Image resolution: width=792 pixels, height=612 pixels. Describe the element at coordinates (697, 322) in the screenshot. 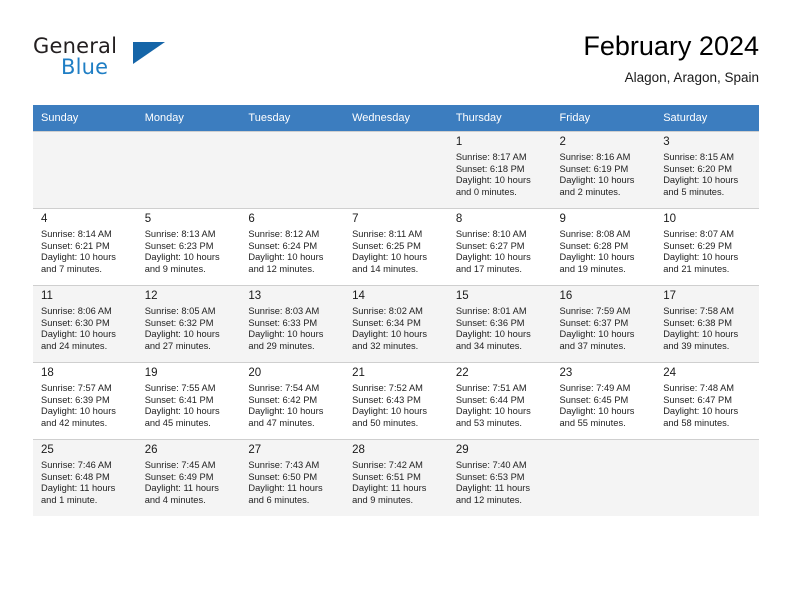

I see `sunset-text: Sunset: 6:38 PM` at that location.